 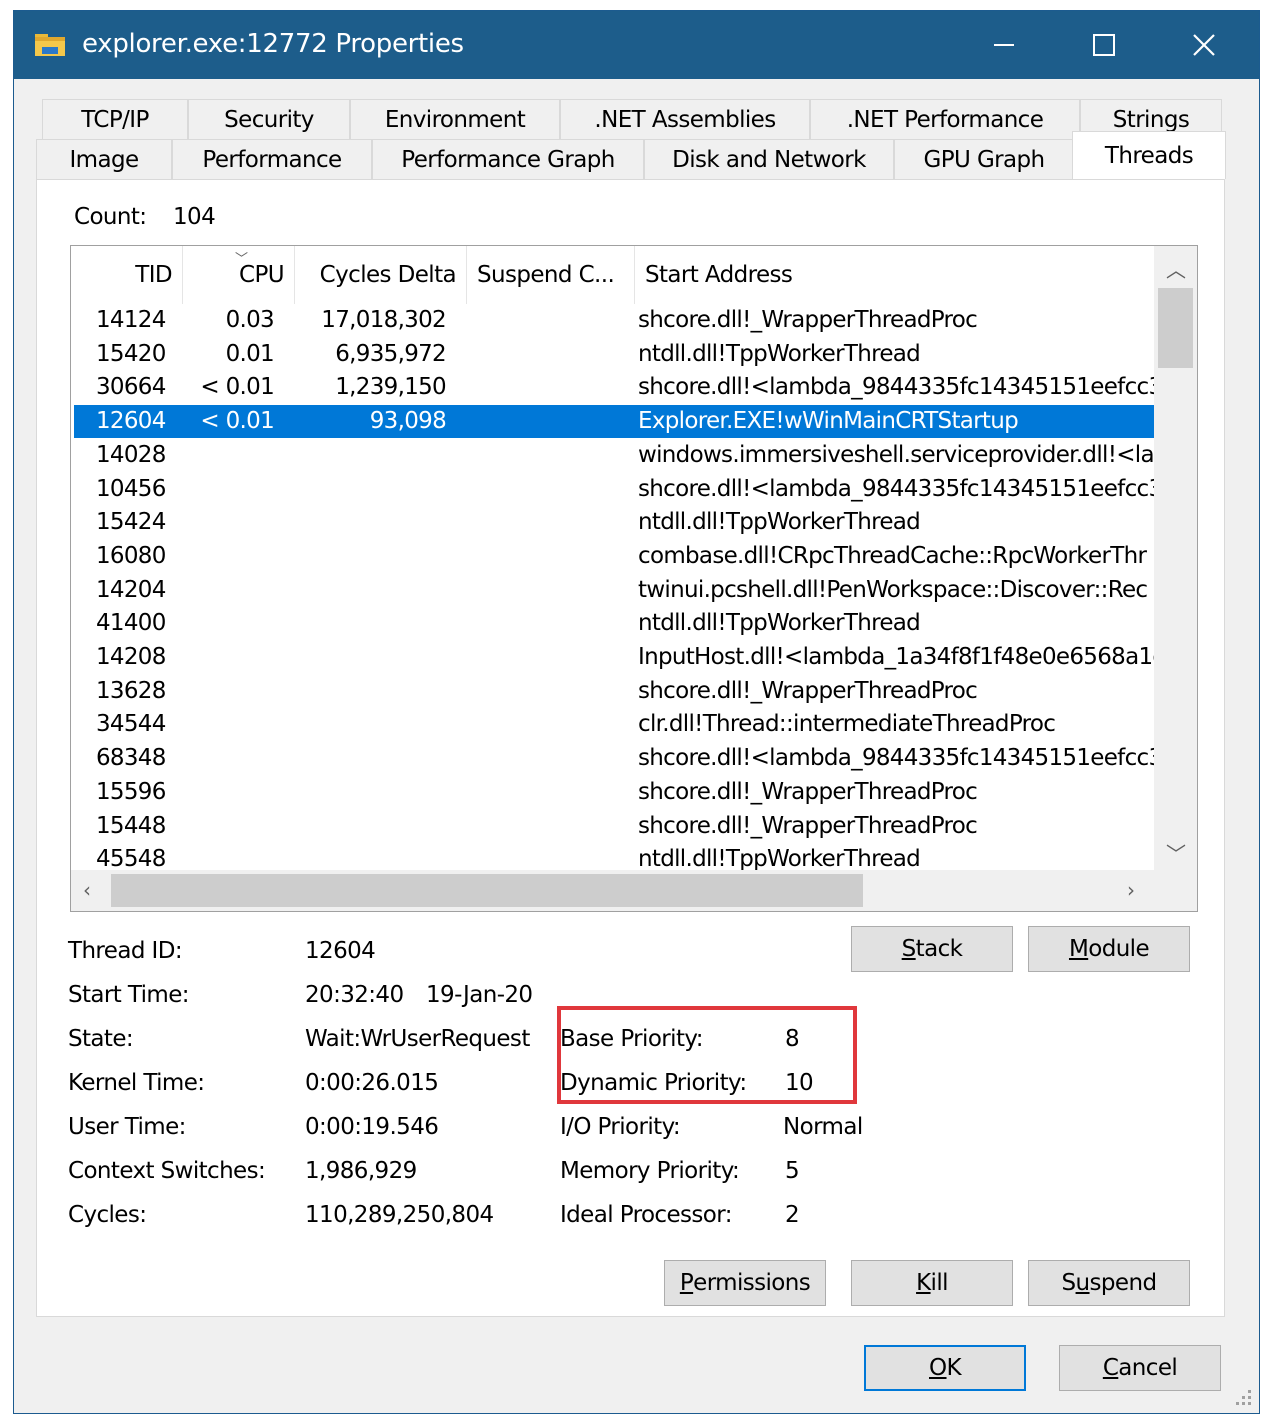 I want to click on cycles-delta-cell: 17,018,302, so click(x=383, y=320).